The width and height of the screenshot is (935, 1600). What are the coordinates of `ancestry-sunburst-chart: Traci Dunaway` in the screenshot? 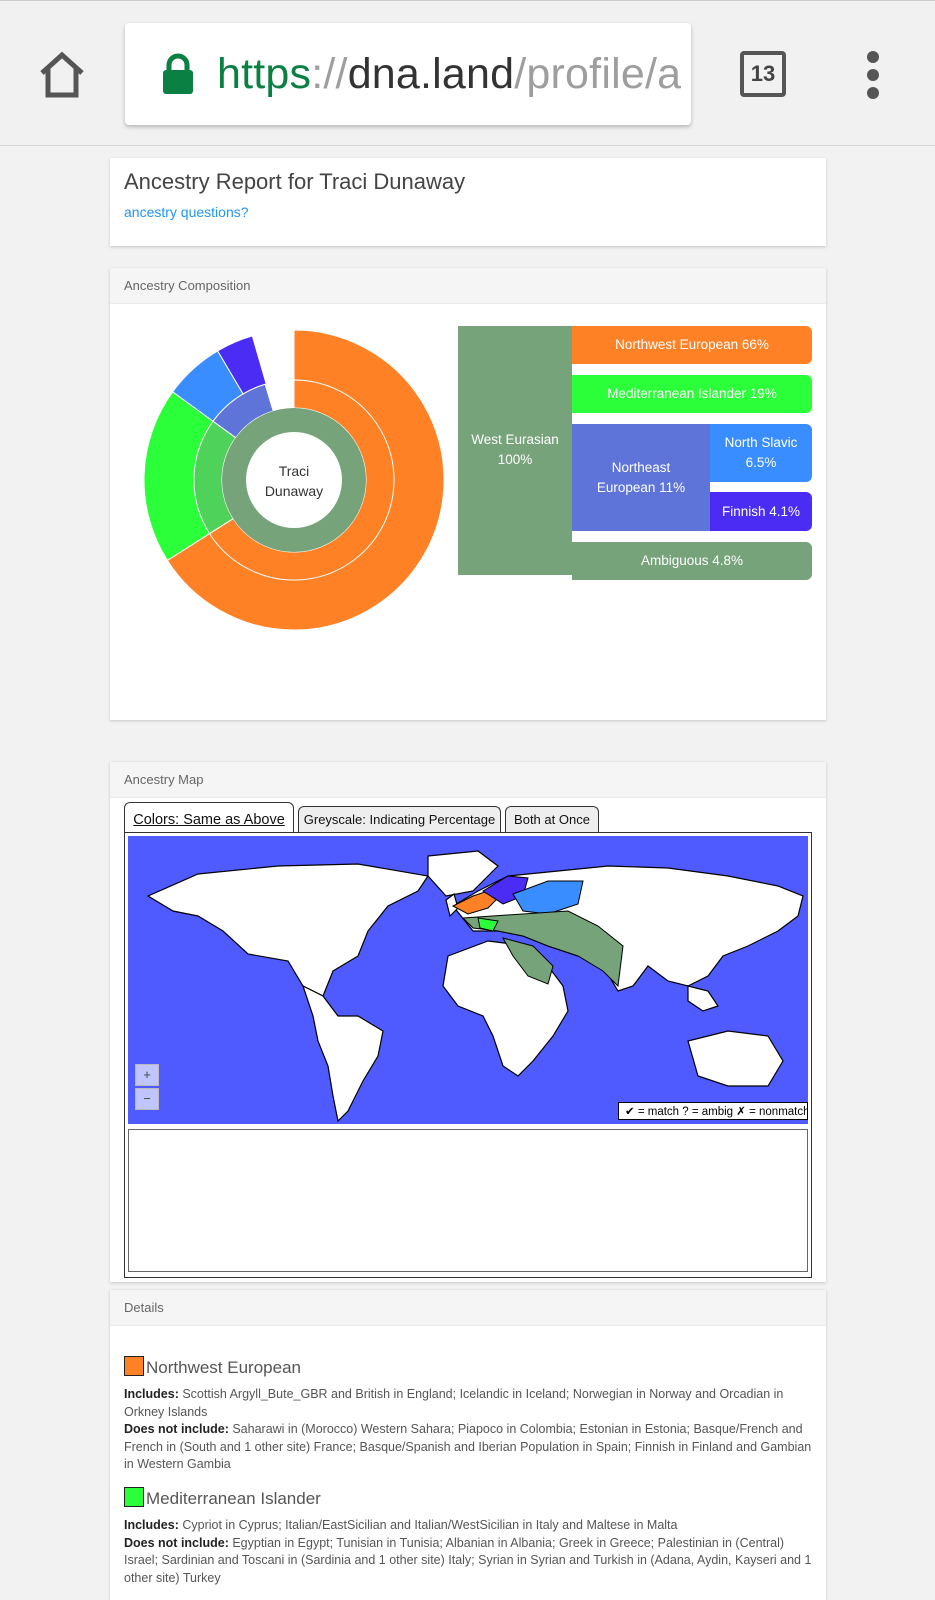 It's located at (294, 480).